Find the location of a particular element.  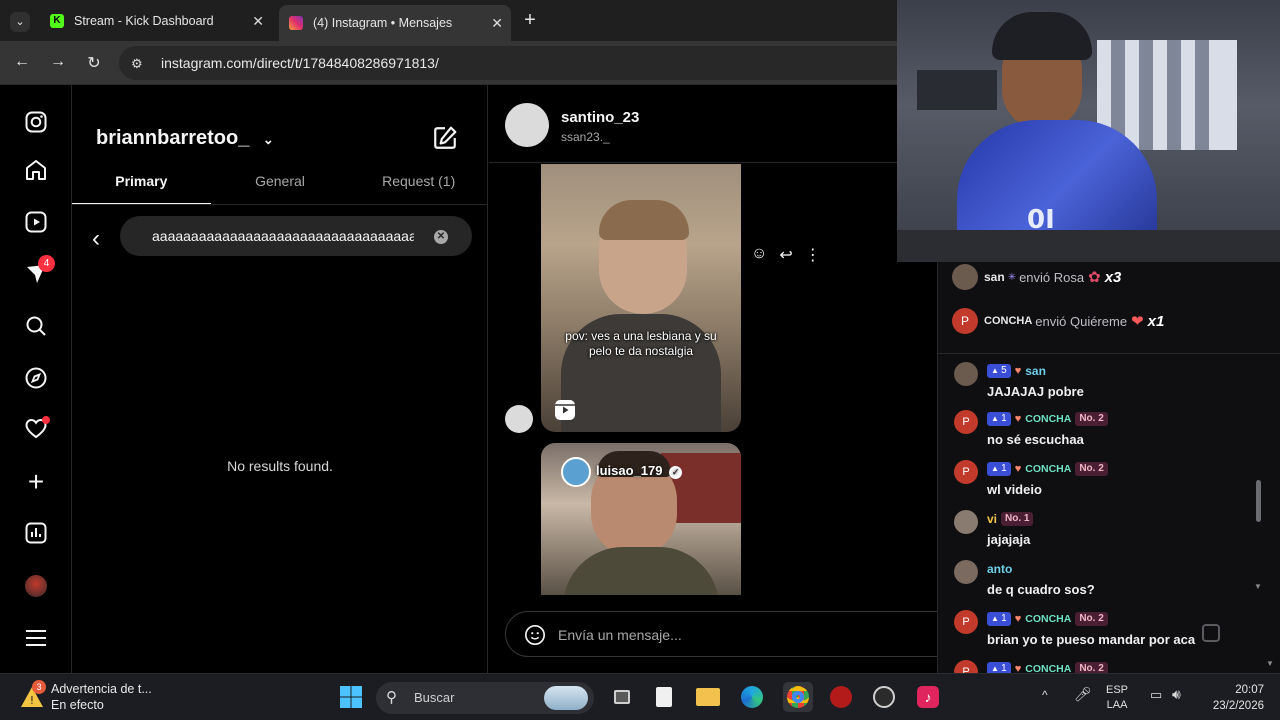

clock-time: 20:07 is located at coordinates (1249, 690).